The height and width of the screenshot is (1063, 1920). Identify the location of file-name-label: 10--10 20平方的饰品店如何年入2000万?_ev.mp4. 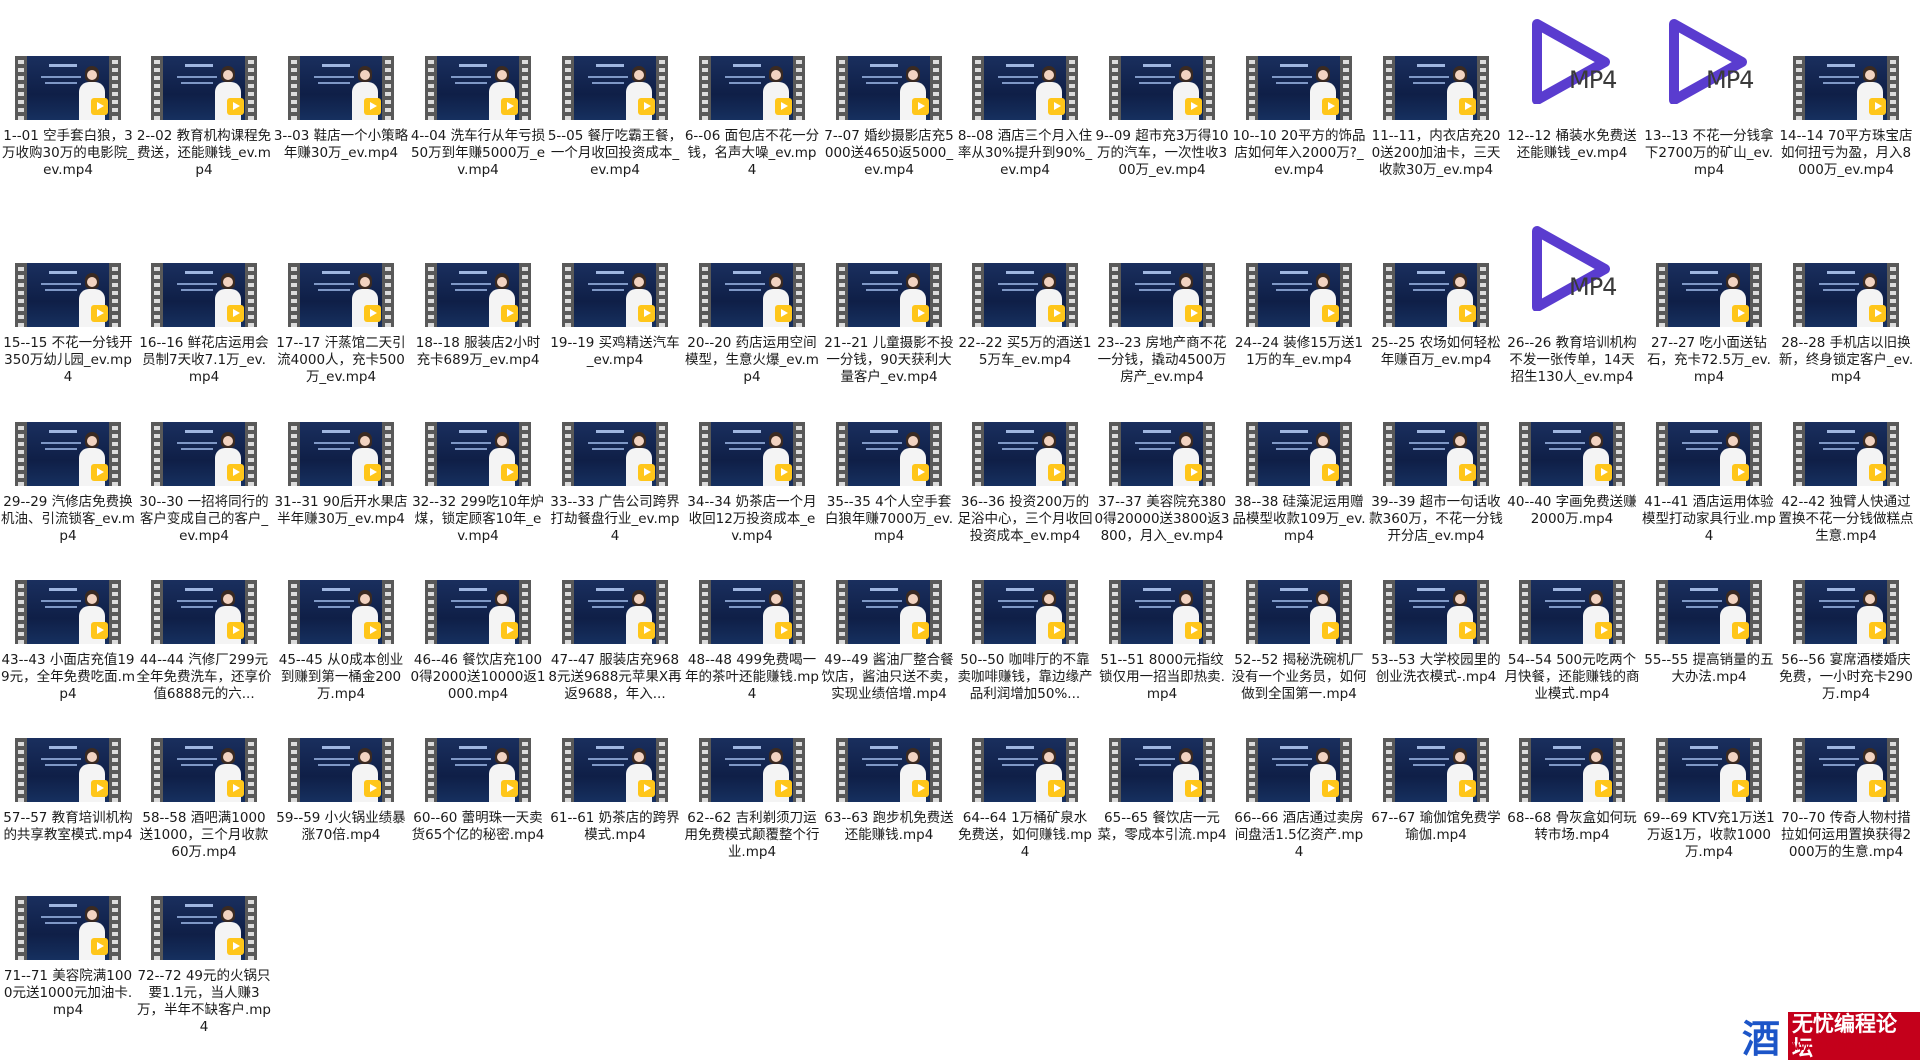
(1299, 153).